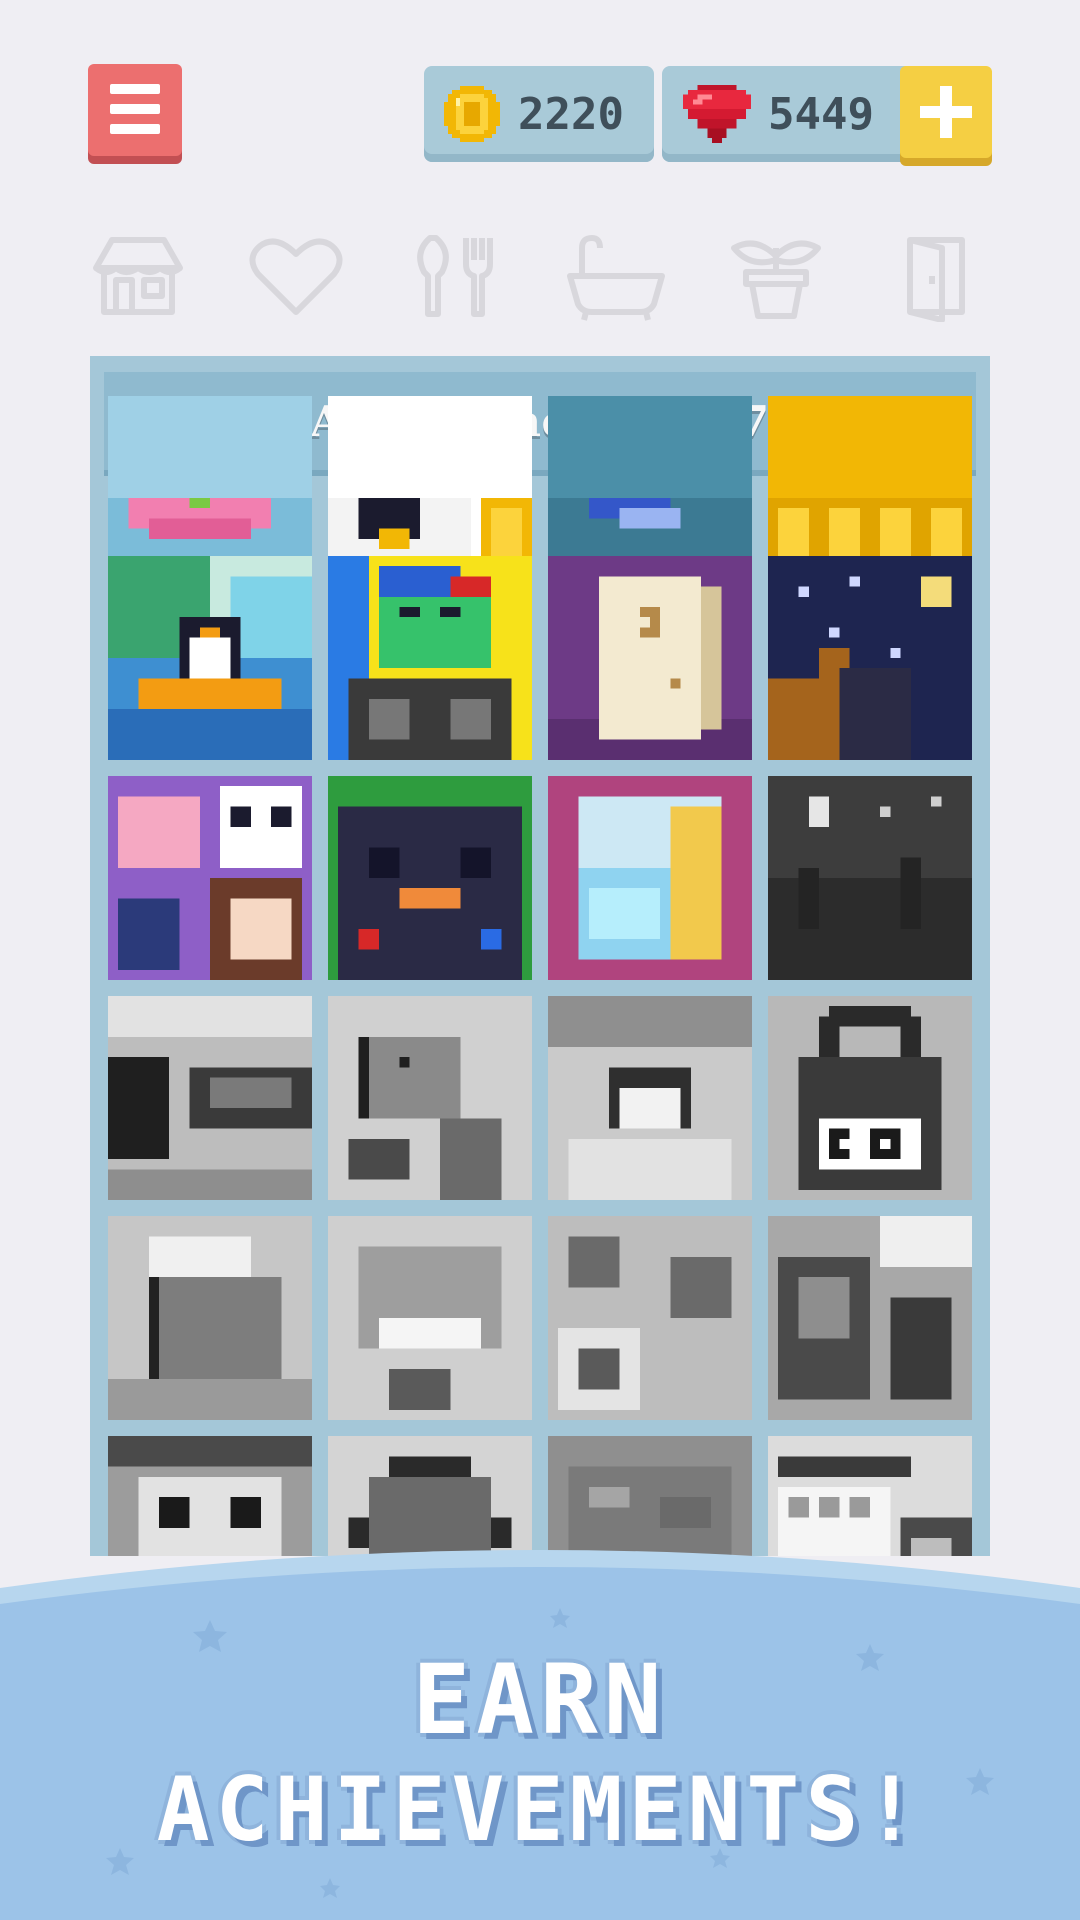  What do you see at coordinates (650, 658) in the screenshot?
I see `achievement-tile-door` at bounding box center [650, 658].